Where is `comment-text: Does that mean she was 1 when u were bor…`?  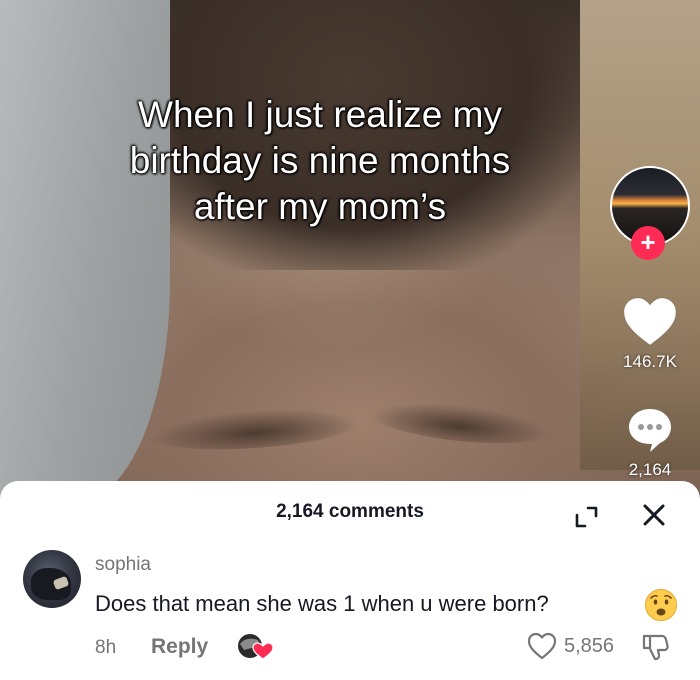 comment-text: Does that mean she was 1 when u were bor… is located at coordinates (322, 603).